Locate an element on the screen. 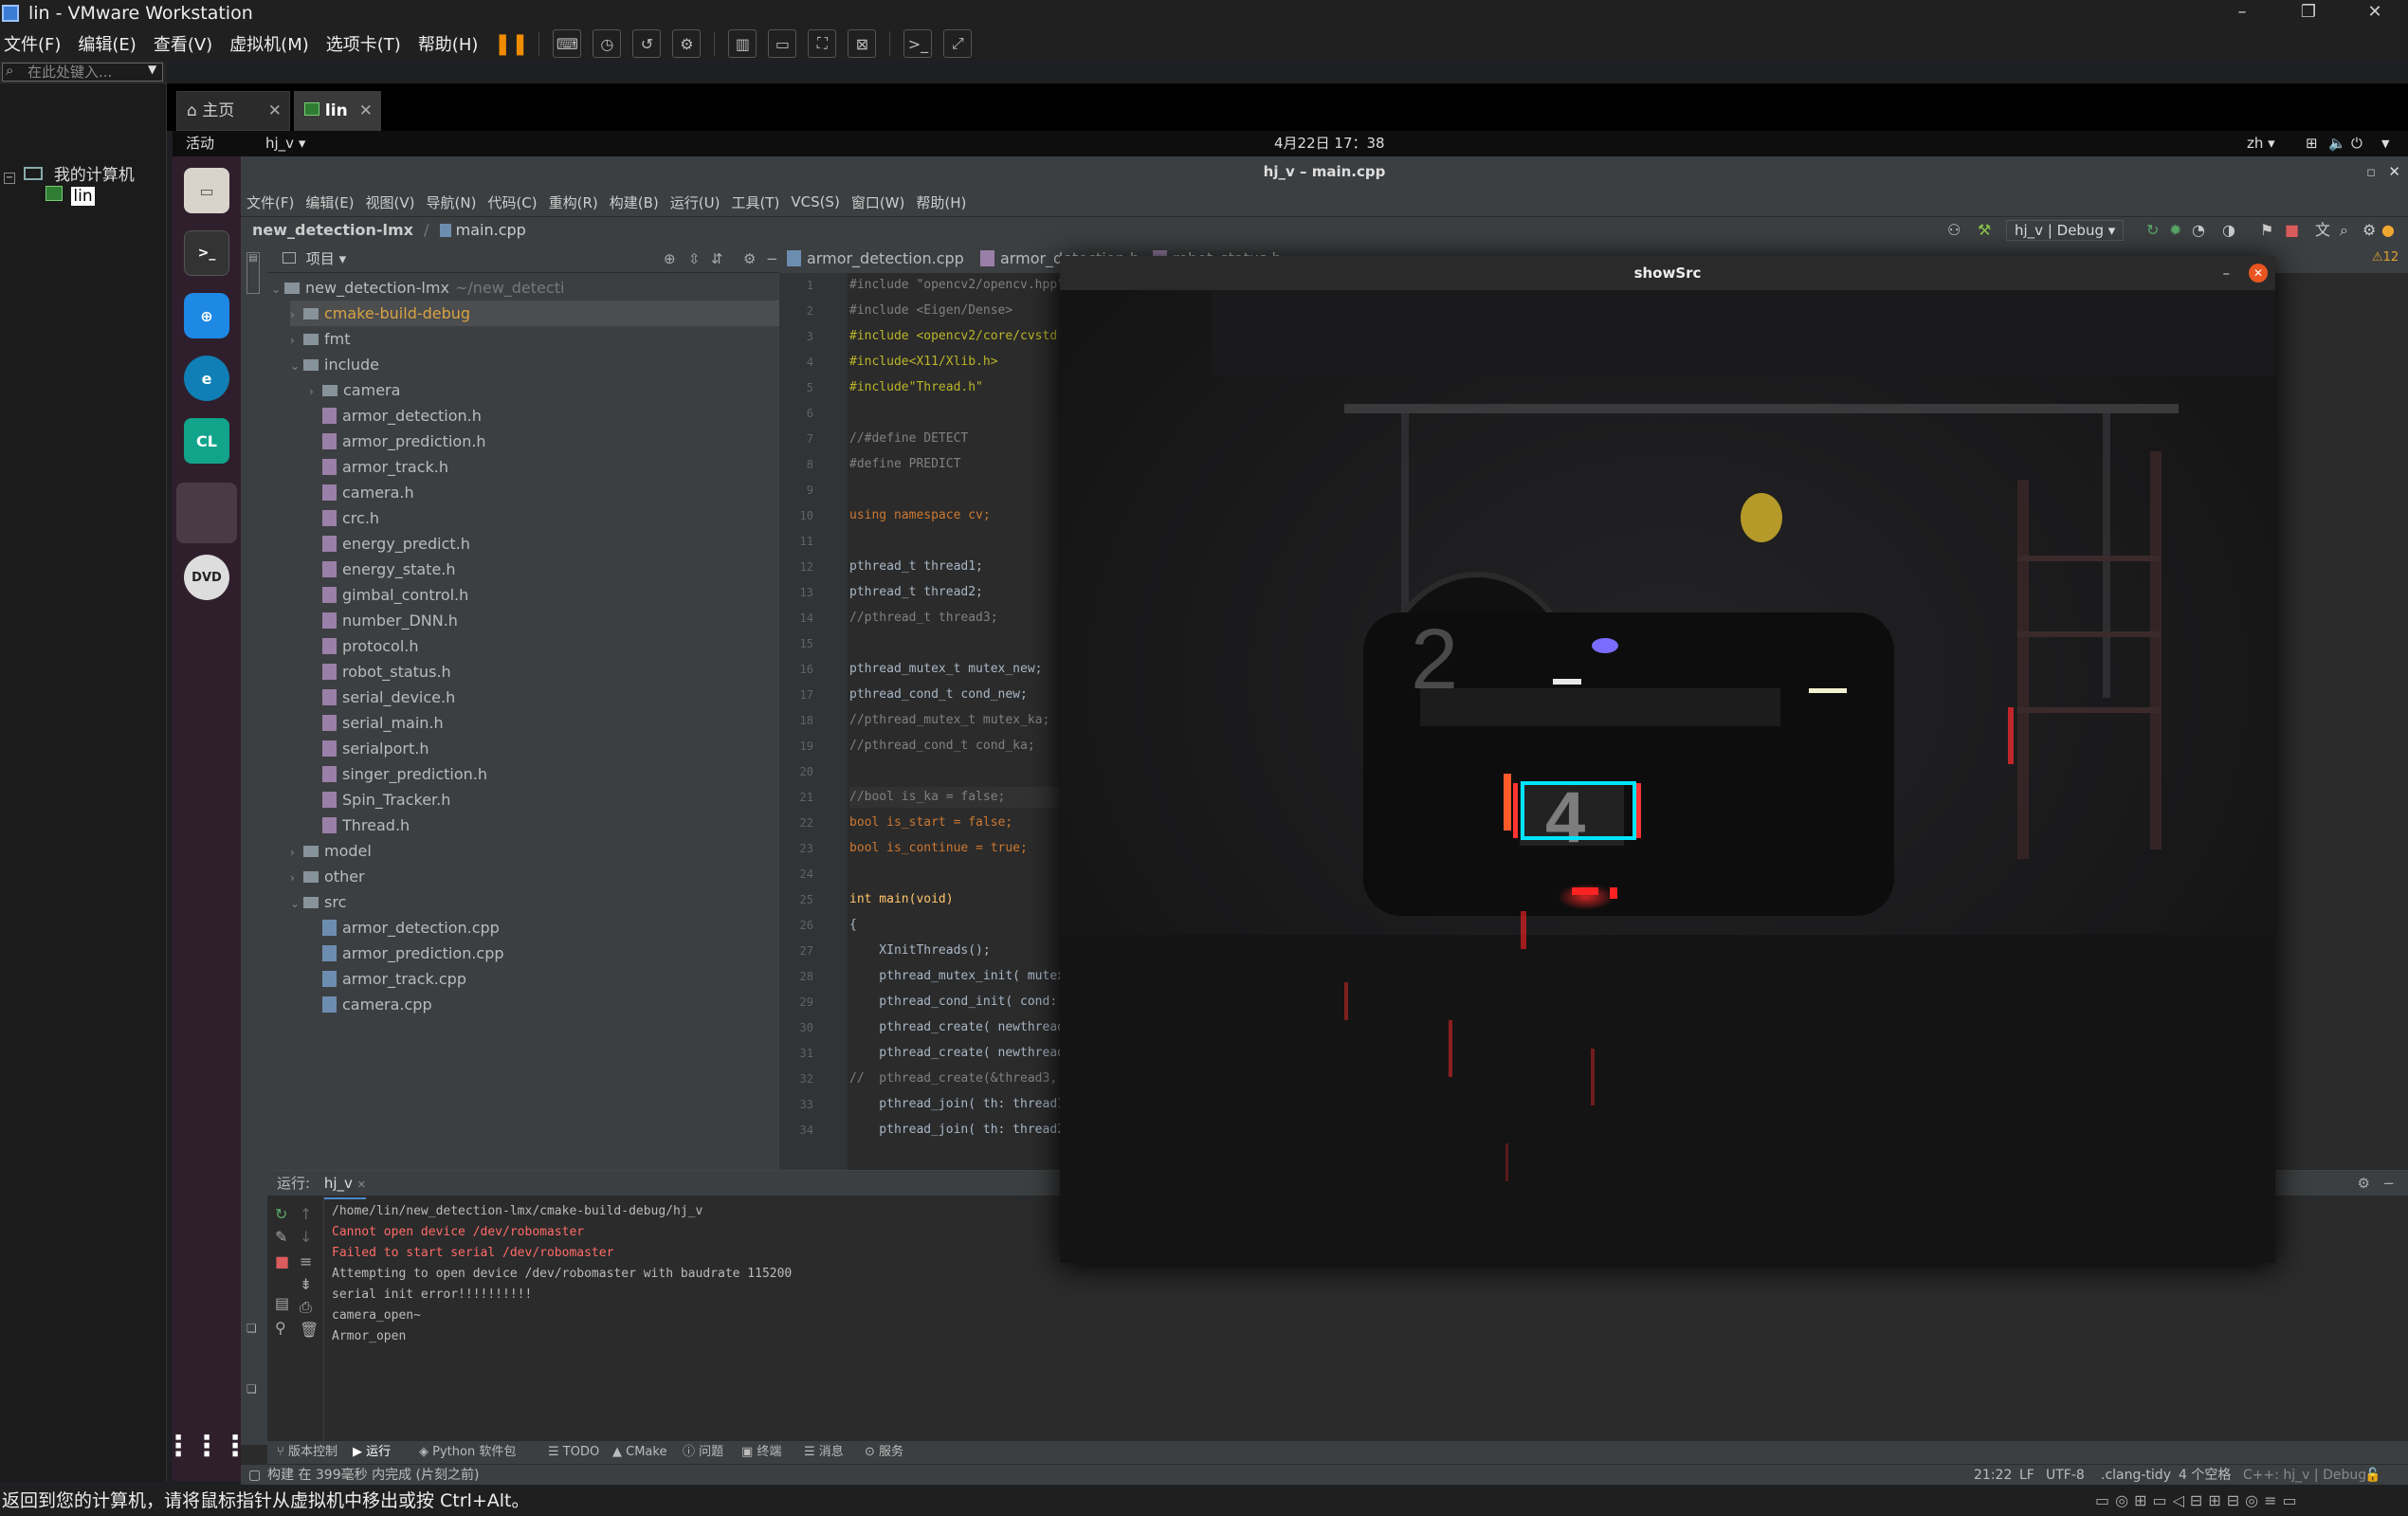 The image size is (2408, 1516). code-line: pthread_cond_t cond_new; is located at coordinates (938, 695).